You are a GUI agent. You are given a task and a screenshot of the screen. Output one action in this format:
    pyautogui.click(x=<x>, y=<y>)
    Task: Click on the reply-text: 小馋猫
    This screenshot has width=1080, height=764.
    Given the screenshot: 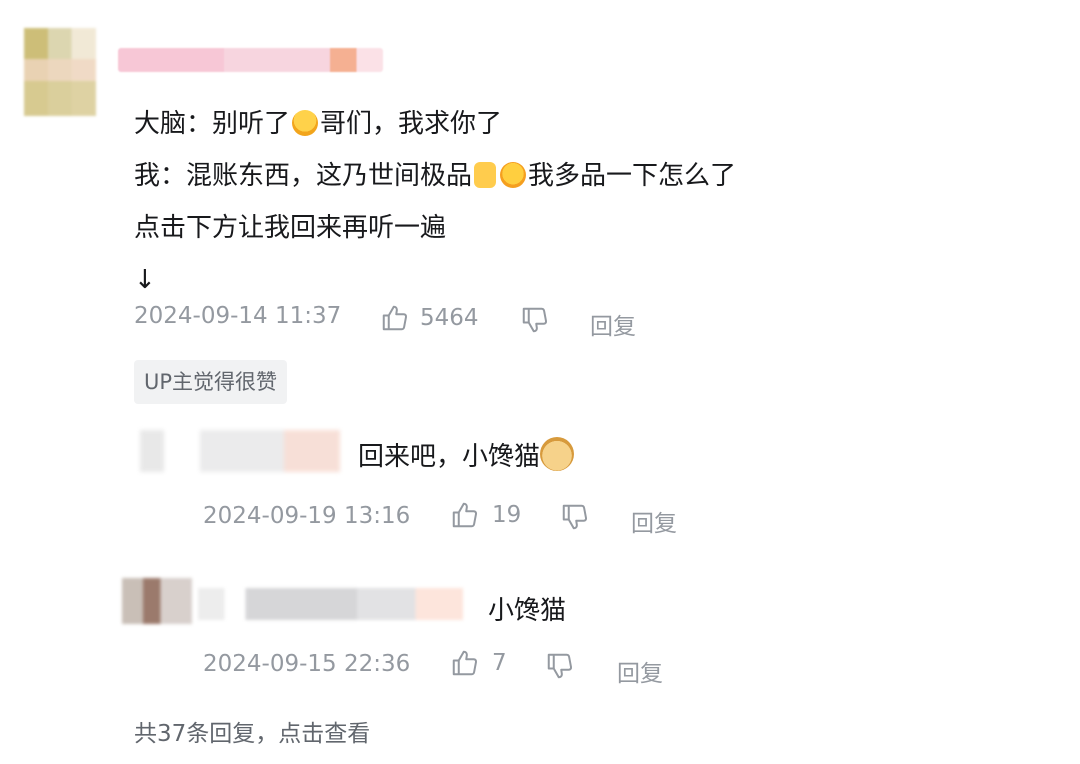 What is the action you would take?
    pyautogui.click(x=527, y=611)
    